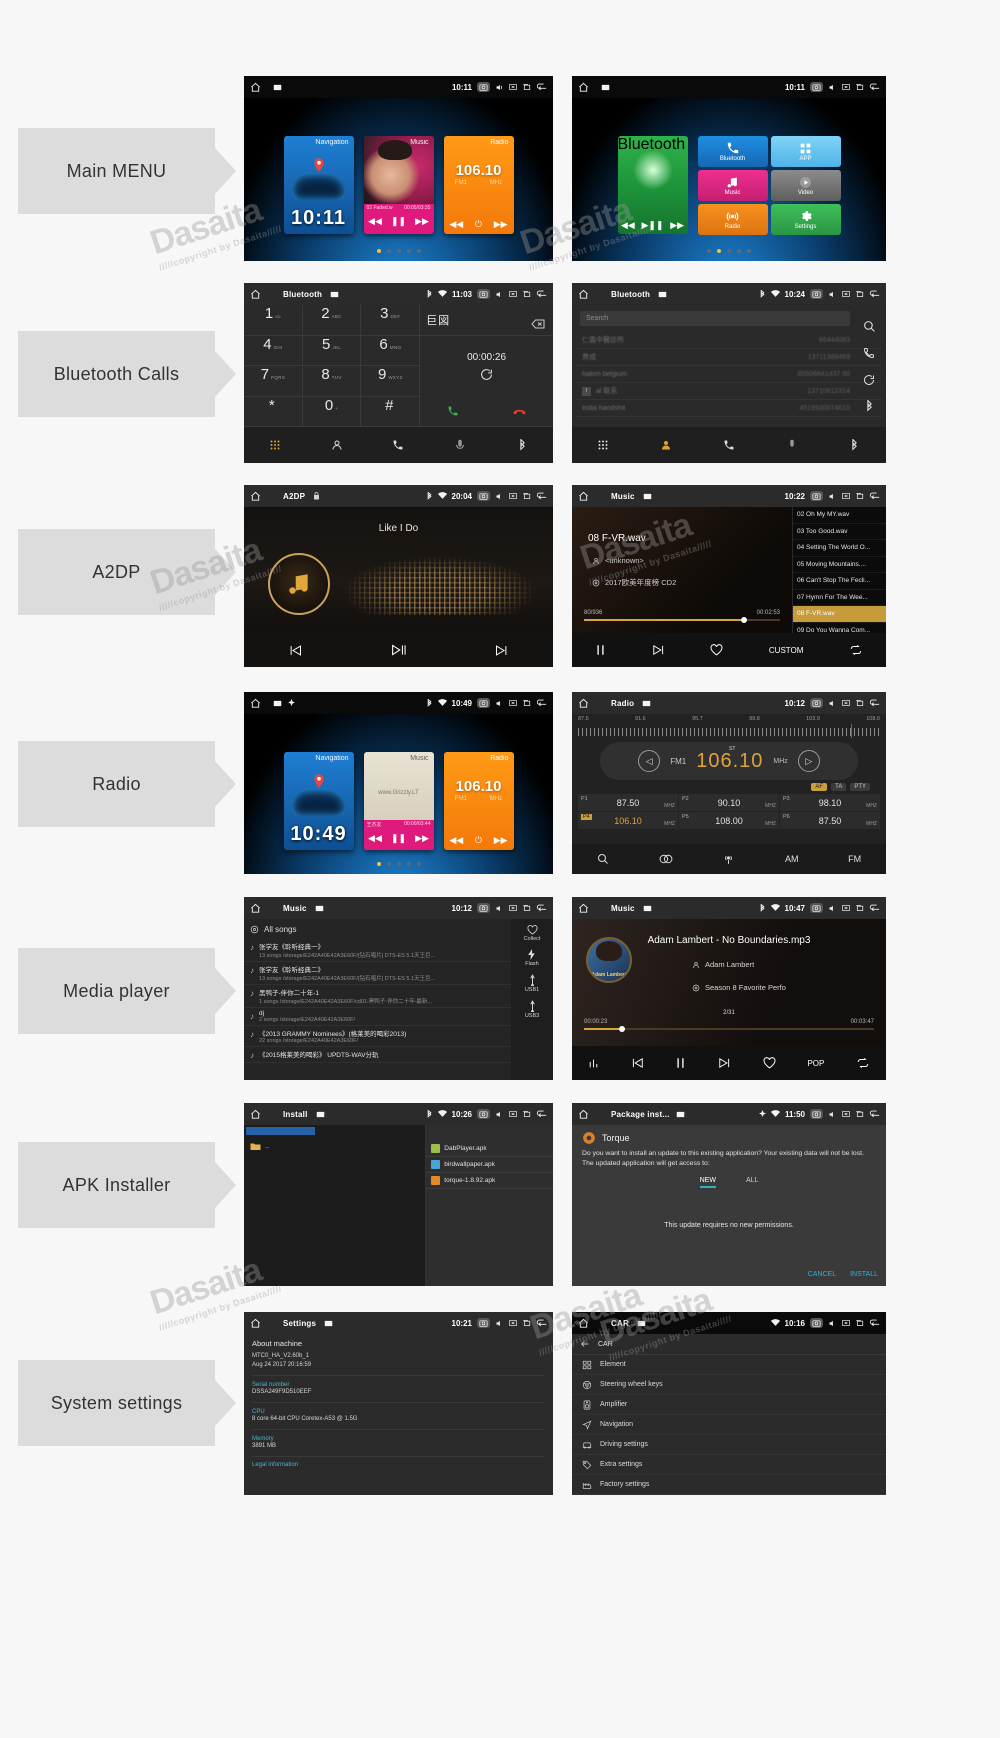 The image size is (1000, 1738). I want to click on contact-row: 仁義中醫診所 86444083, so click(729, 340).